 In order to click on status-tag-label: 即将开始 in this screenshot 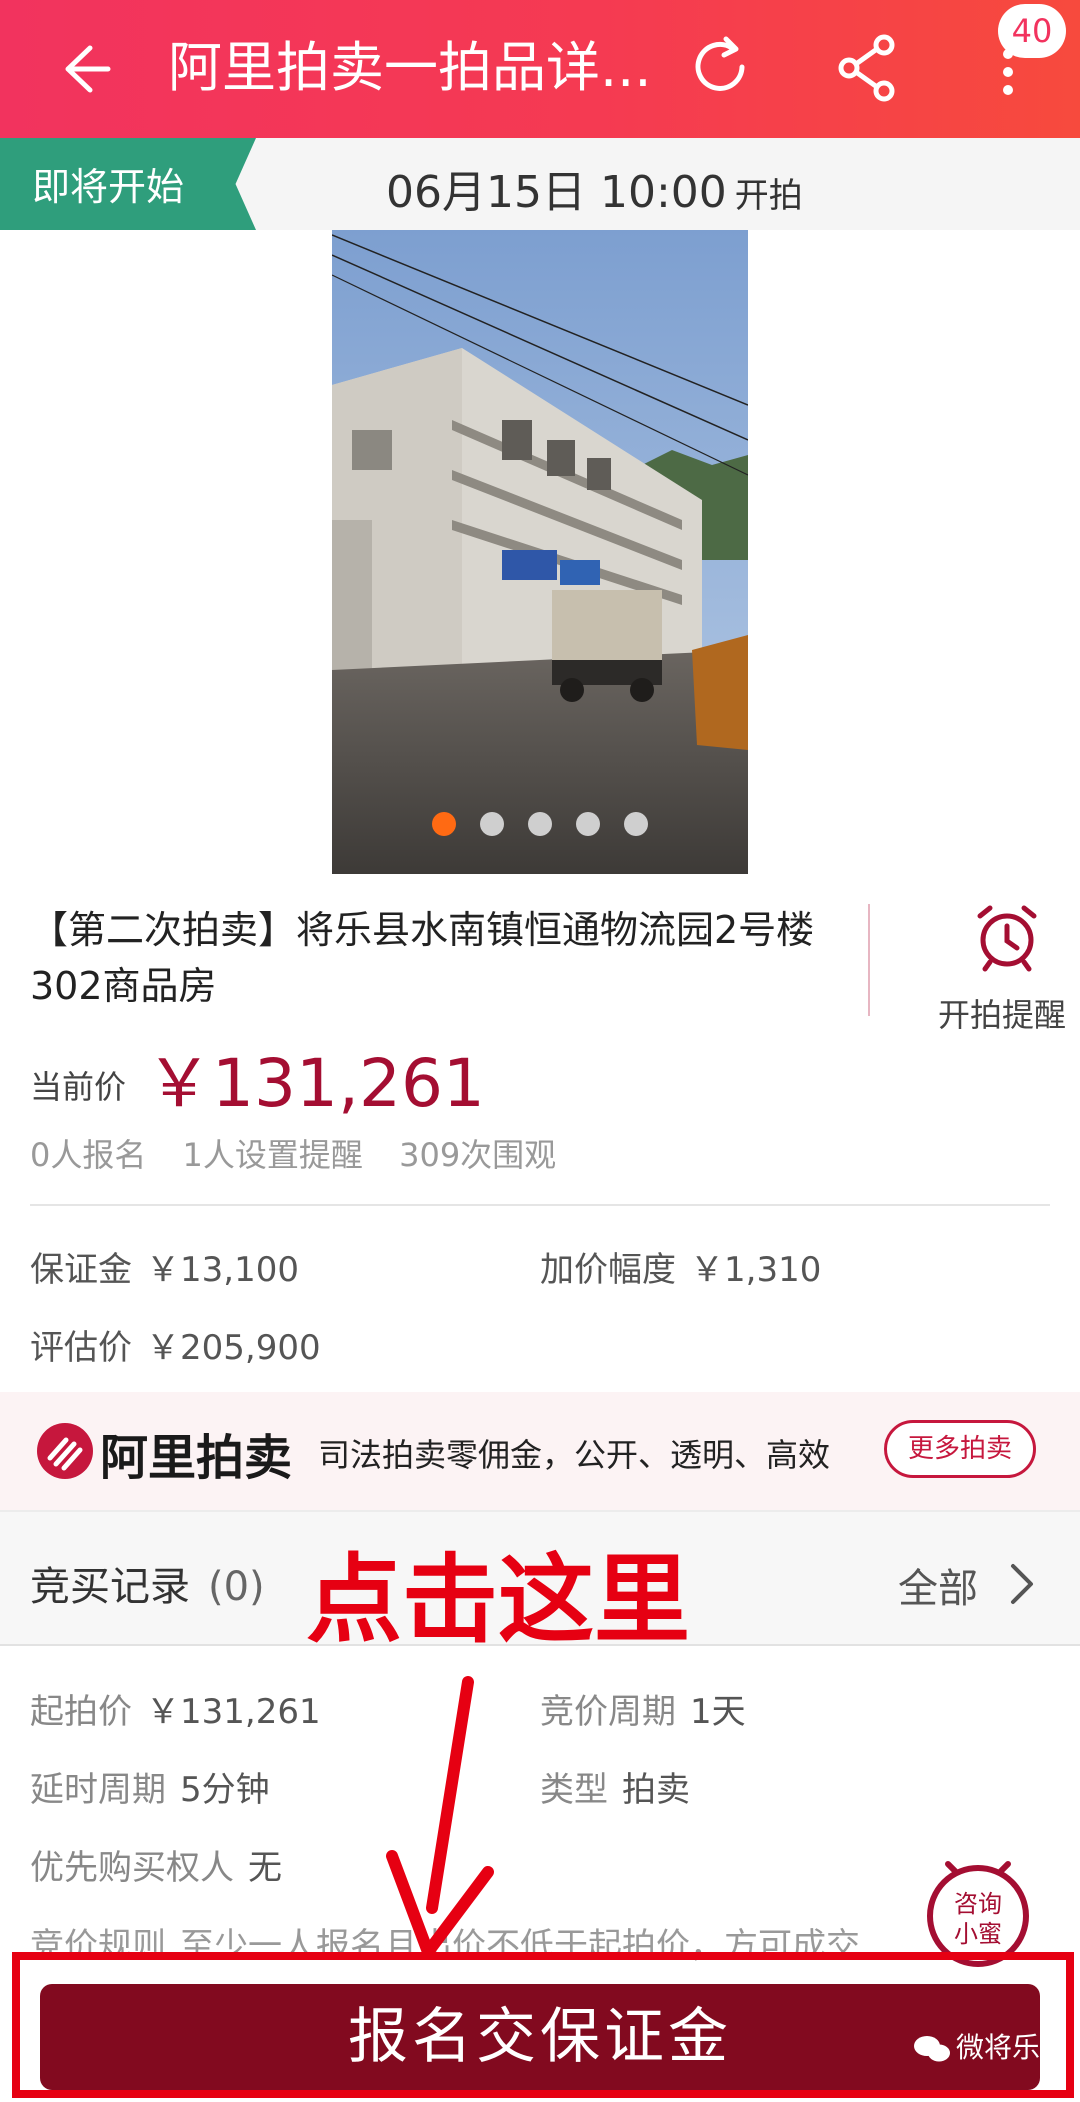, I will do `click(108, 187)`.